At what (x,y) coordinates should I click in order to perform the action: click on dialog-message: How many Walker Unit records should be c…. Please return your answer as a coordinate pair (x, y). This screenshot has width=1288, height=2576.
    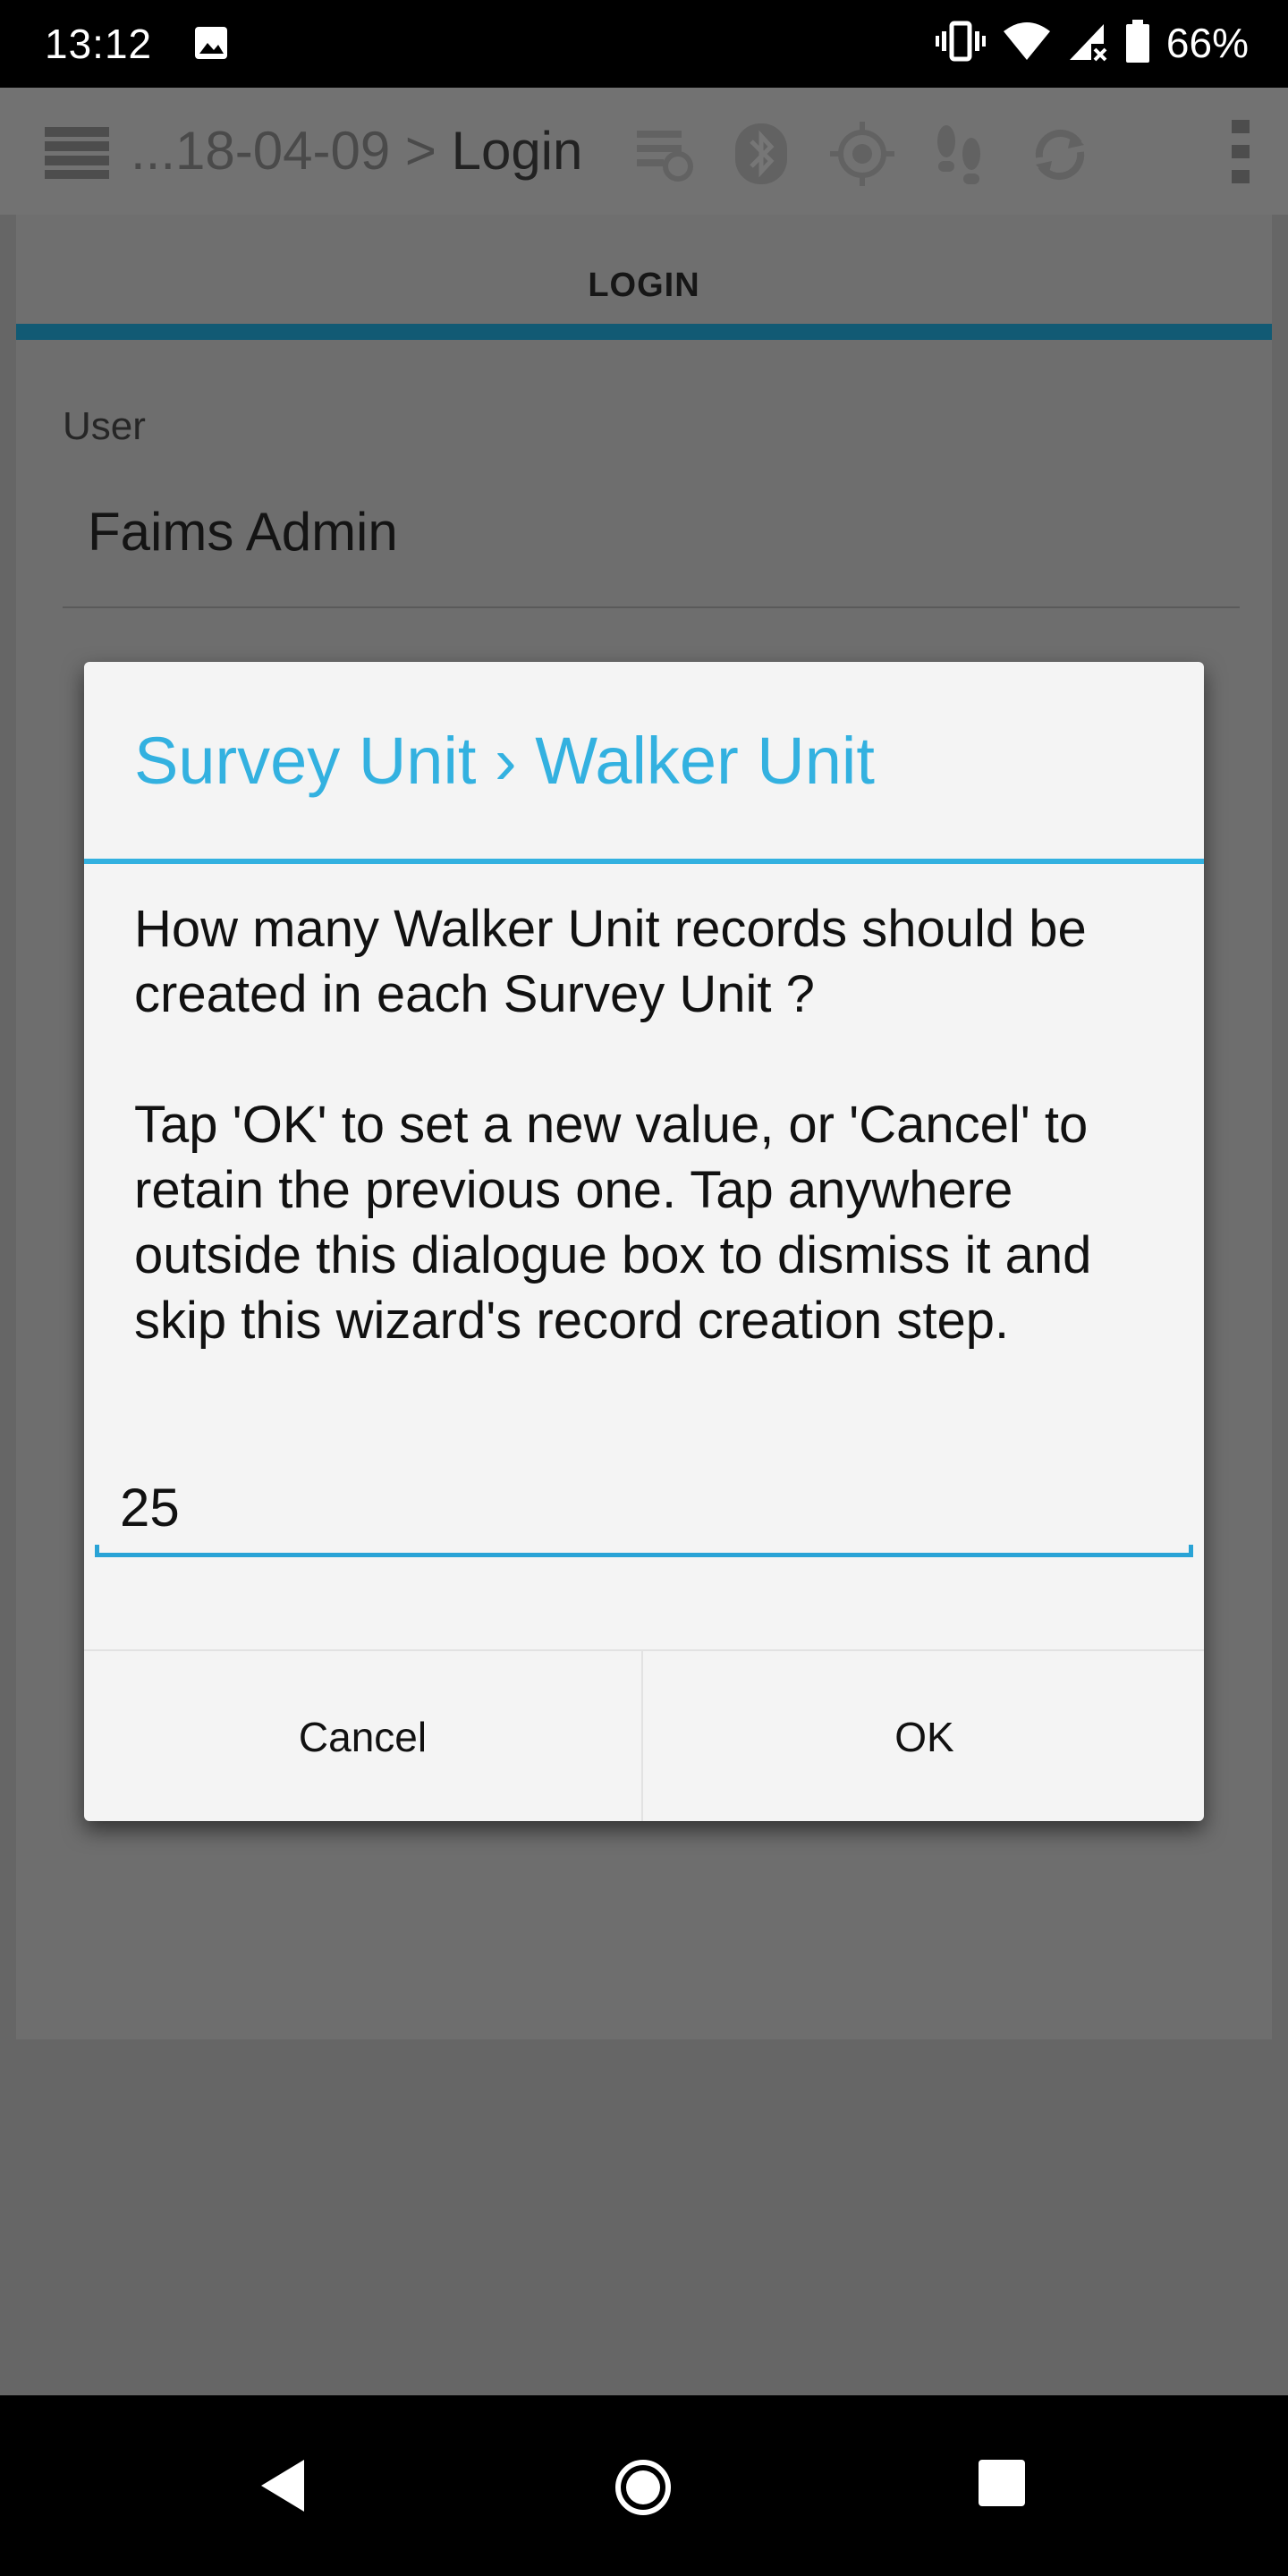
    Looking at the image, I should click on (648, 1124).